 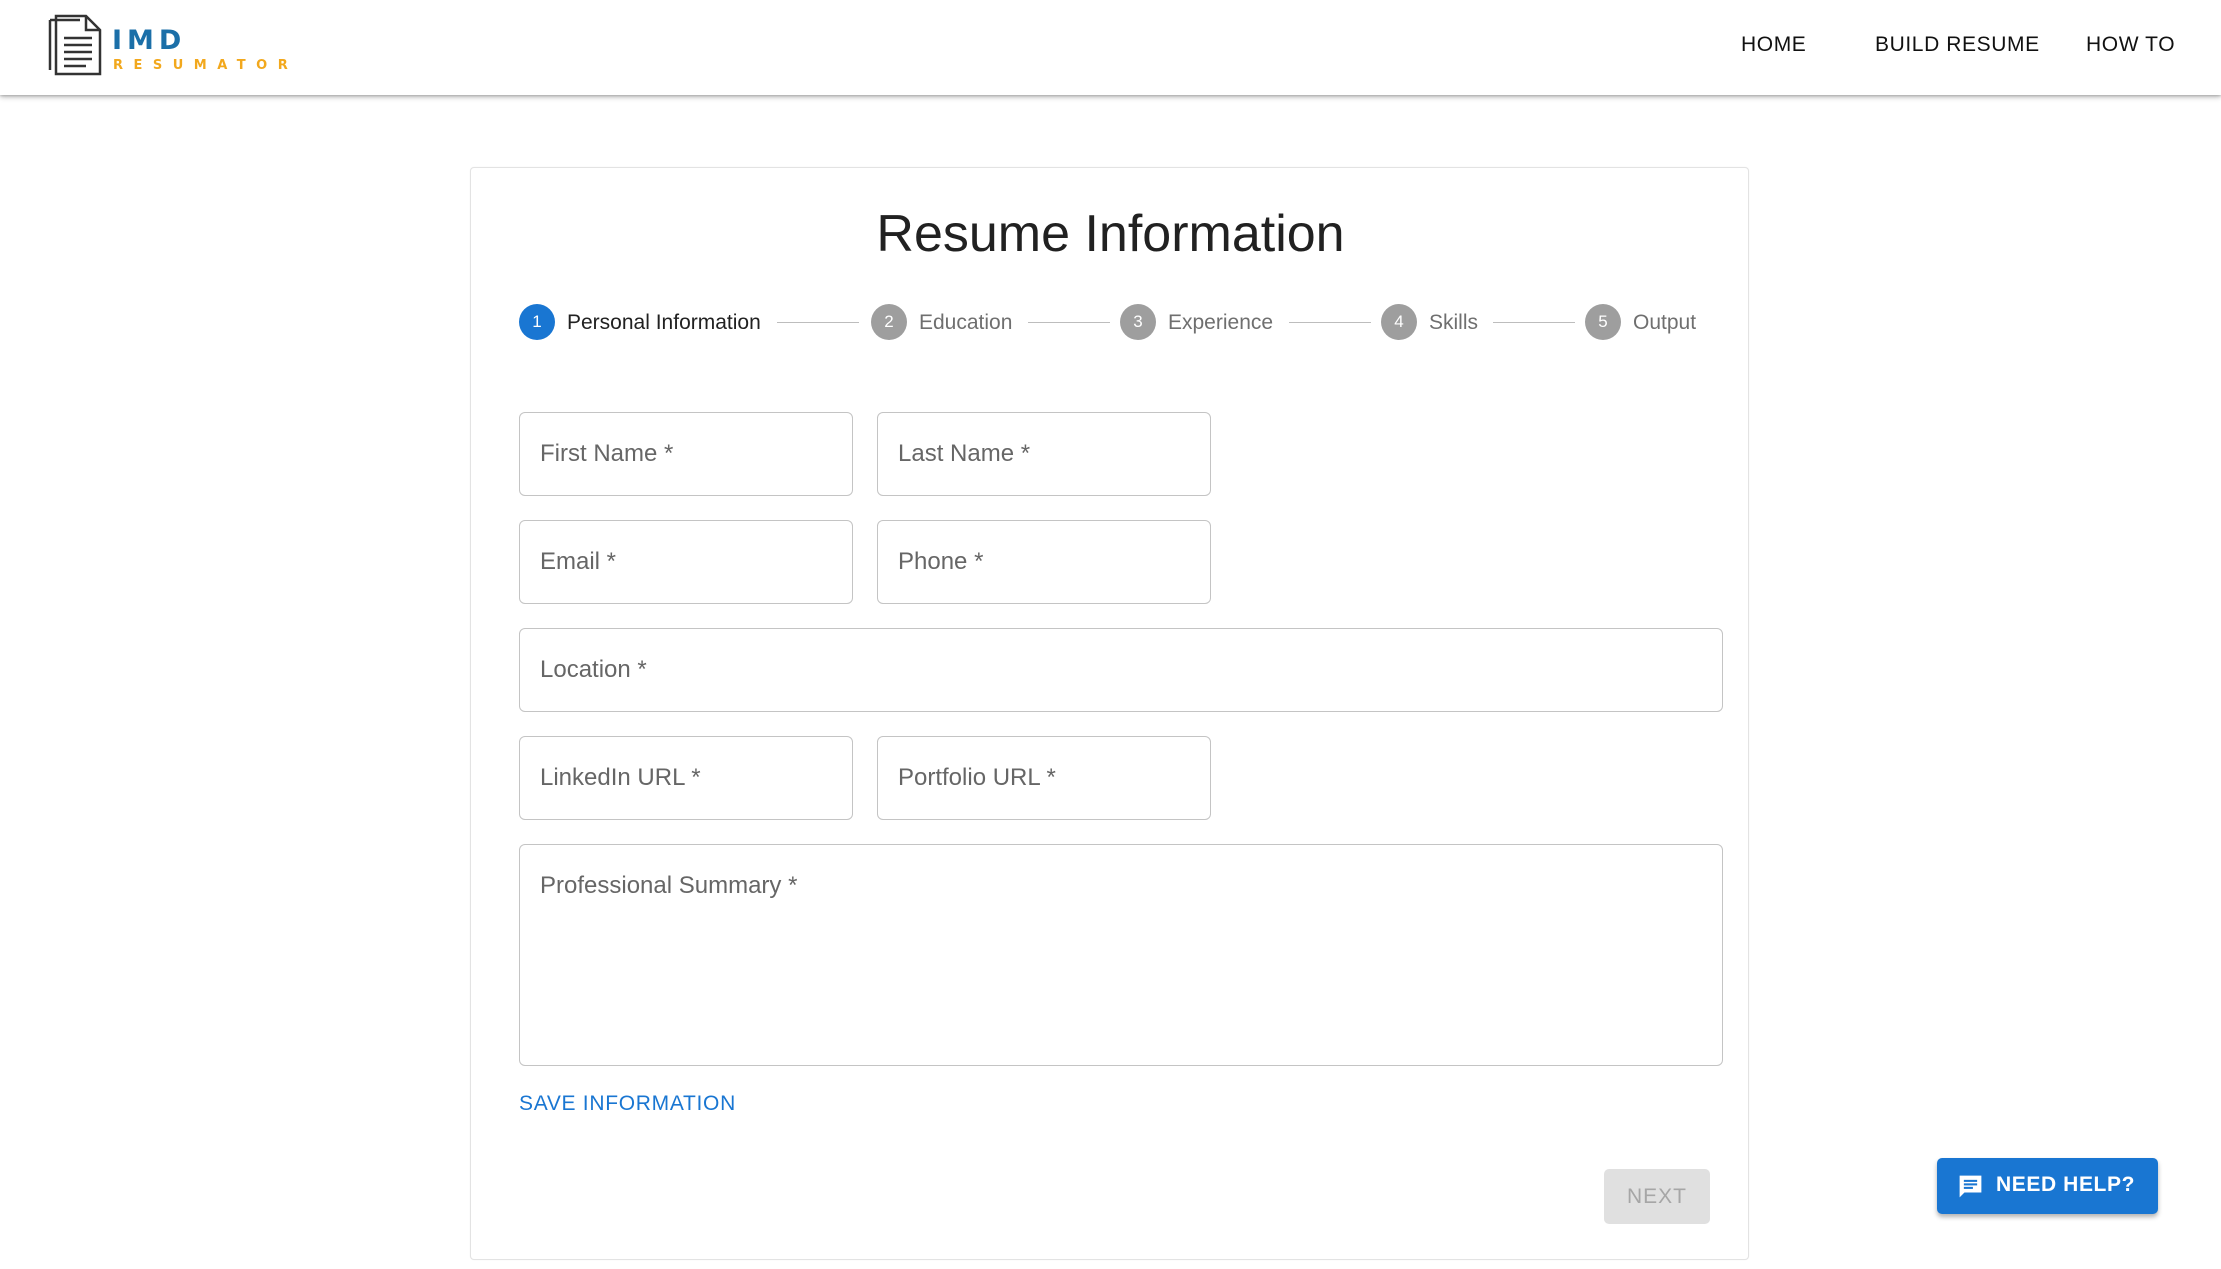 I want to click on email-label: Email *, so click(x=578, y=561).